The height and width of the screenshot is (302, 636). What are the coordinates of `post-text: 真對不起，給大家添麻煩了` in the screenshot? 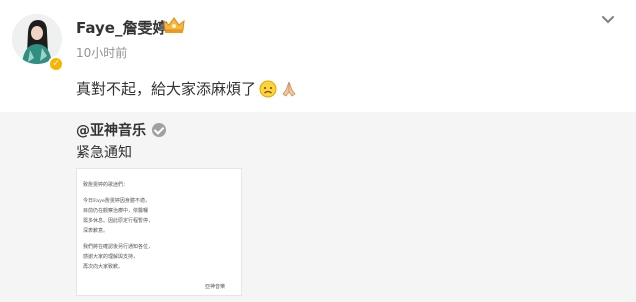 It's located at (166, 89).